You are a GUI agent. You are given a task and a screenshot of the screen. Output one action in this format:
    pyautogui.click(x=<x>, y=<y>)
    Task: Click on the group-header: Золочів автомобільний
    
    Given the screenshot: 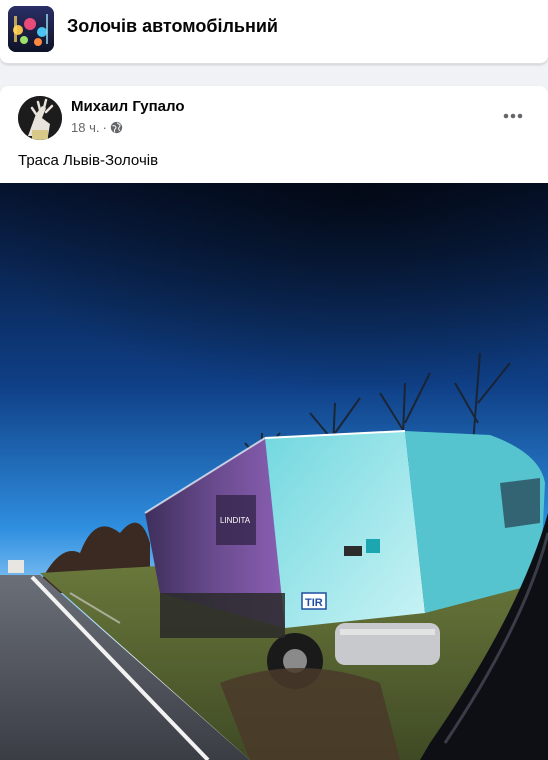 What is the action you would take?
    pyautogui.click(x=274, y=32)
    